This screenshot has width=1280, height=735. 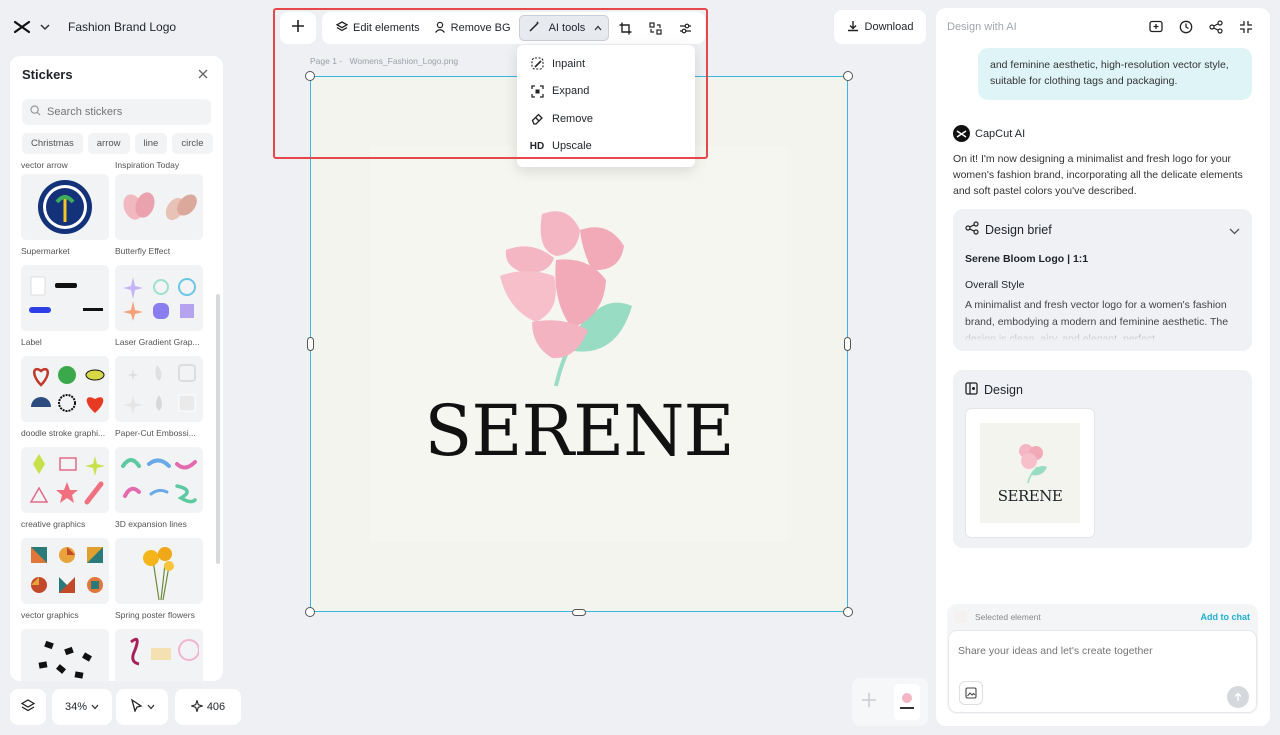 What do you see at coordinates (537, 63) in the screenshot?
I see `inpaint-icon` at bounding box center [537, 63].